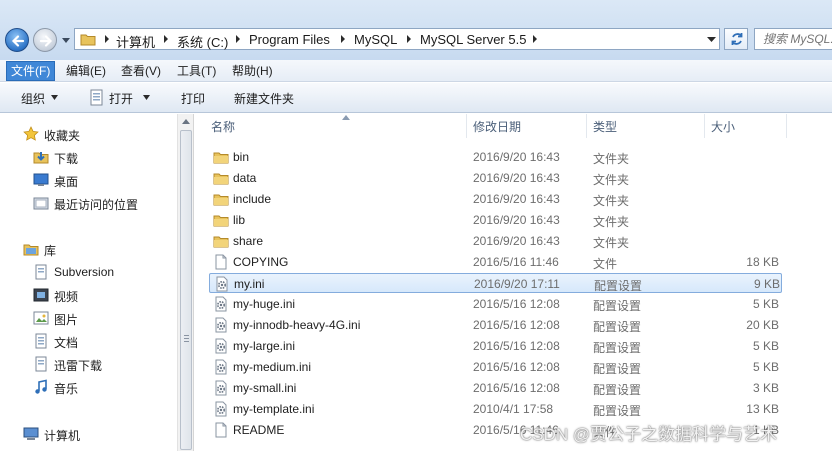 This screenshot has height=451, width=832. I want to click on file-row: lib 2016/9/20 16:43 文件夹, so click(495, 220).